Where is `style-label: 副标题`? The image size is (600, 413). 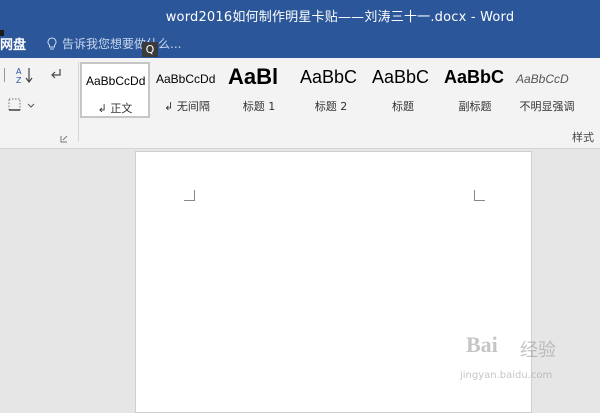 style-label: 副标题 is located at coordinates (475, 106).